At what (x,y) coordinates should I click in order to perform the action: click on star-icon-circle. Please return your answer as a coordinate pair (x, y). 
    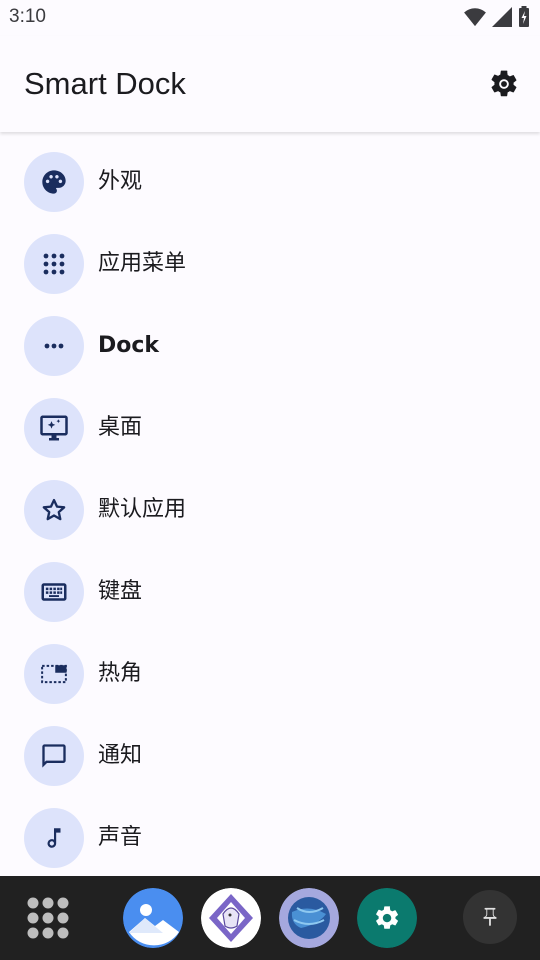
    Looking at the image, I should click on (54, 510).